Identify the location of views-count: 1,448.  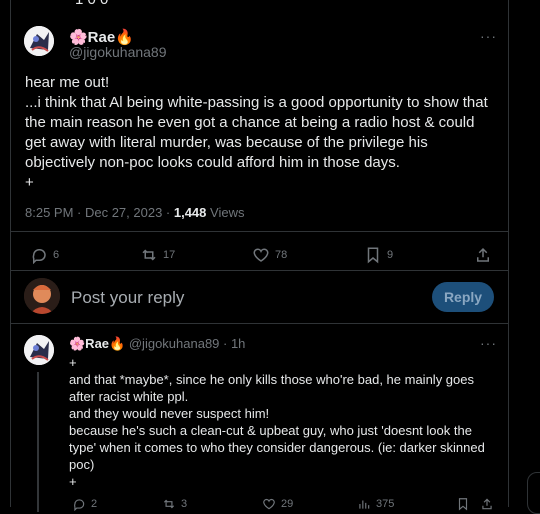
(190, 212).